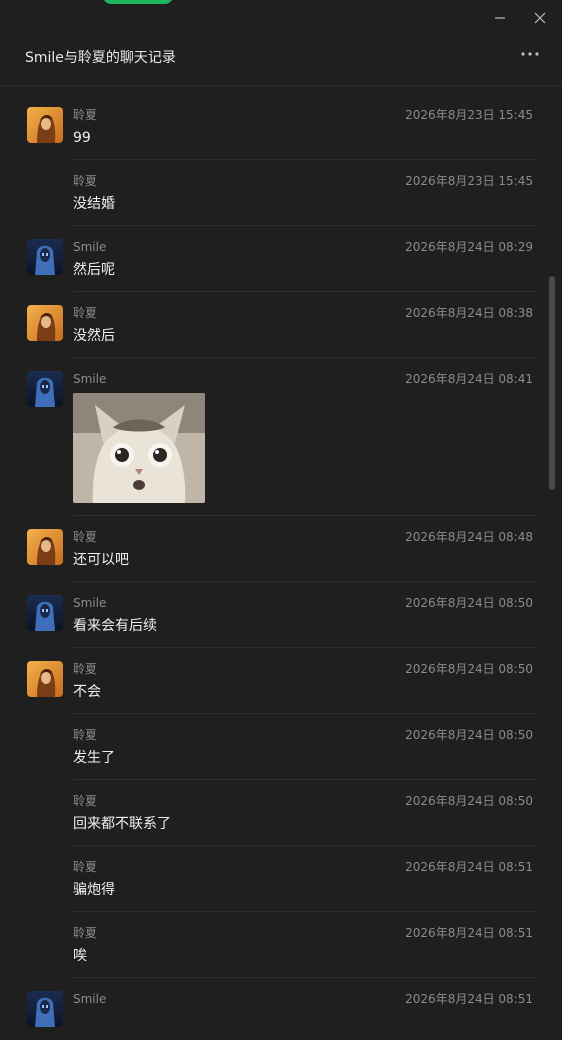 This screenshot has height=1040, width=562. I want to click on message-row: 聆夏 2026年8月24日 08:48 还可以吧, so click(269, 549).